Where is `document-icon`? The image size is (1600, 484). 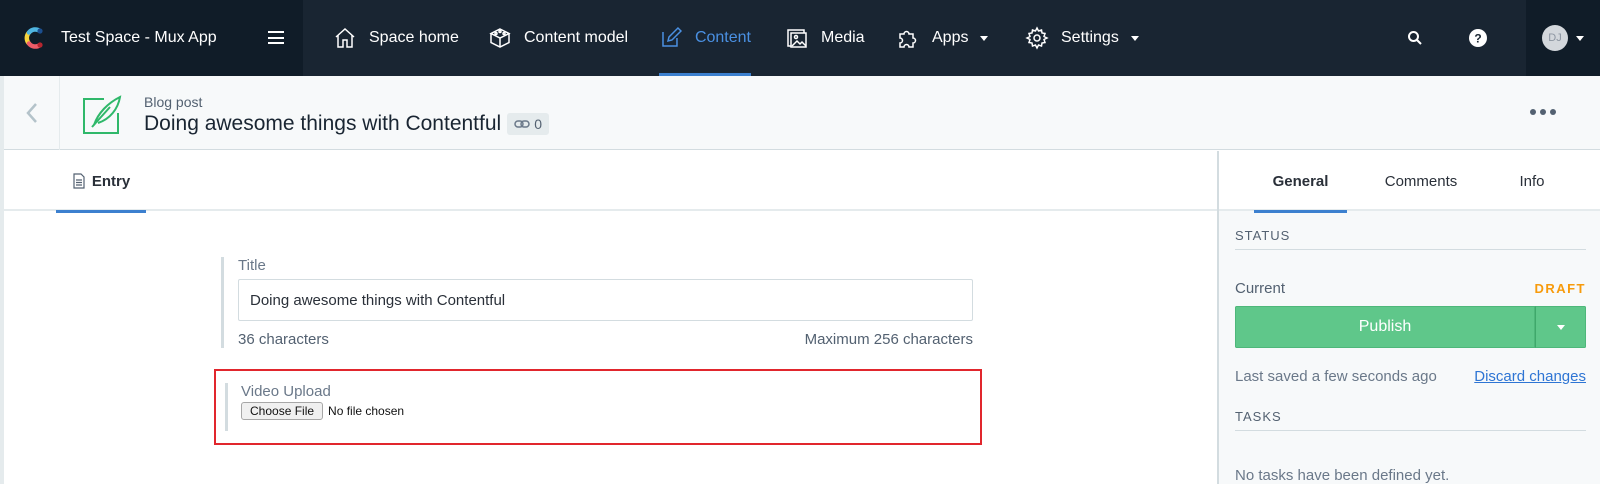
document-icon is located at coordinates (79, 181).